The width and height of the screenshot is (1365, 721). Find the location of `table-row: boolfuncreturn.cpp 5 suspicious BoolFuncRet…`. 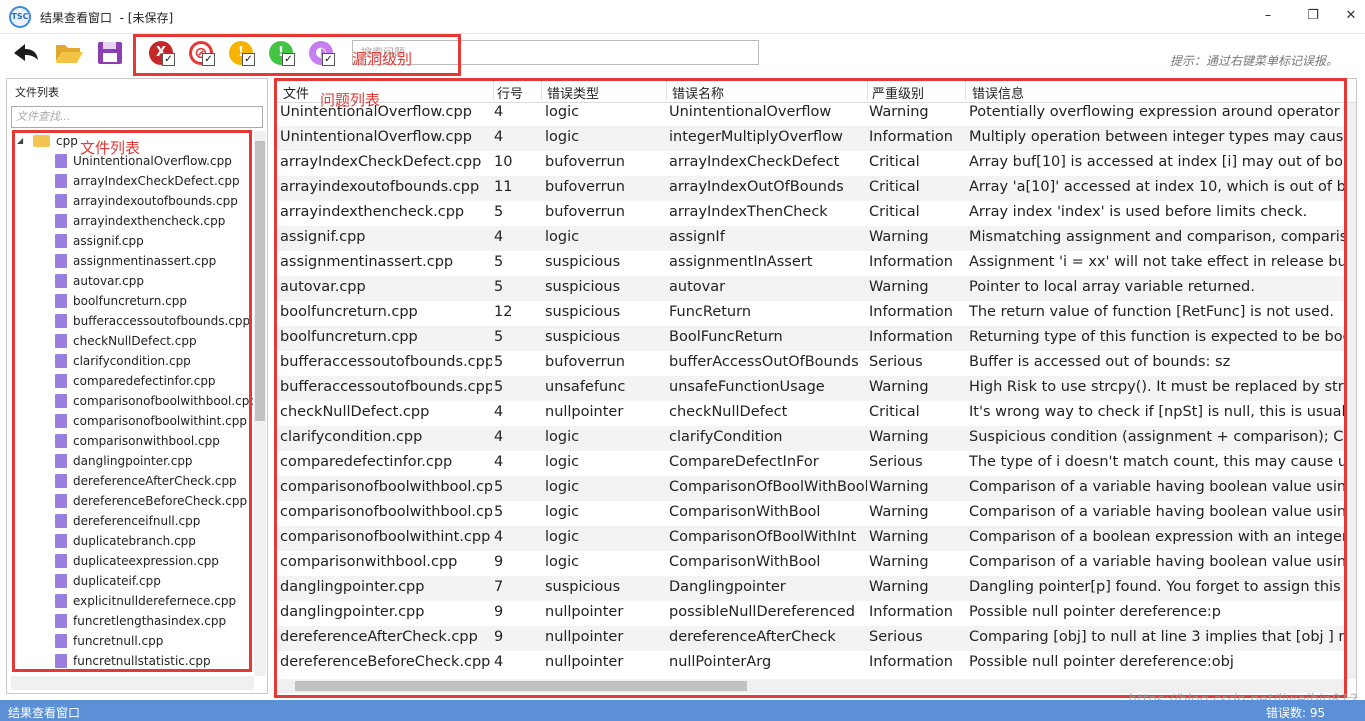

table-row: boolfuncreturn.cpp 5 suspicious BoolFuncRet… is located at coordinates (810, 338).